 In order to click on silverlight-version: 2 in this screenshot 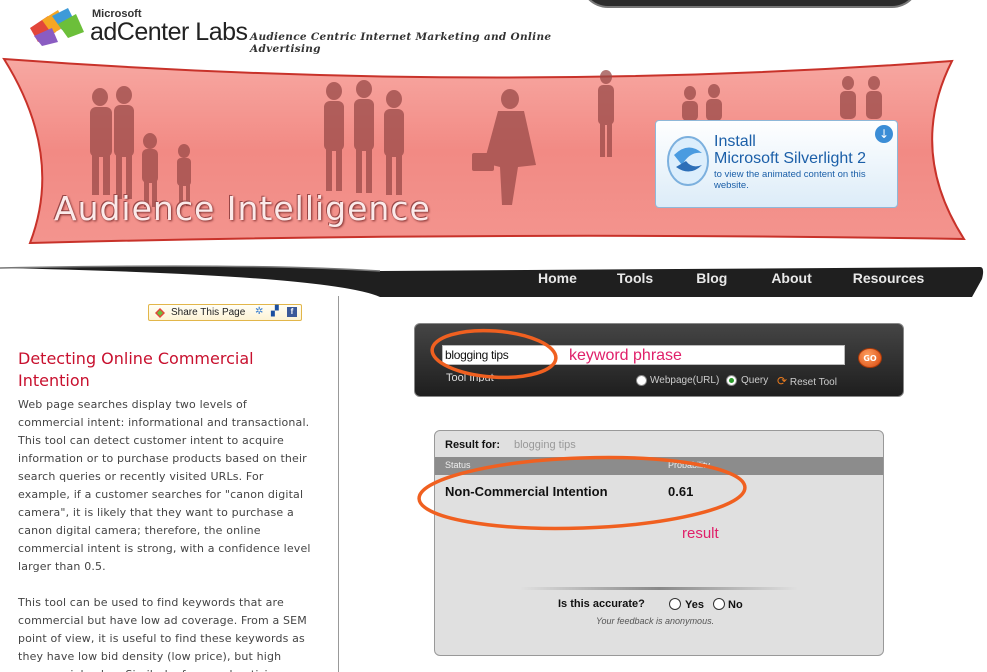, I will do `click(862, 158)`.